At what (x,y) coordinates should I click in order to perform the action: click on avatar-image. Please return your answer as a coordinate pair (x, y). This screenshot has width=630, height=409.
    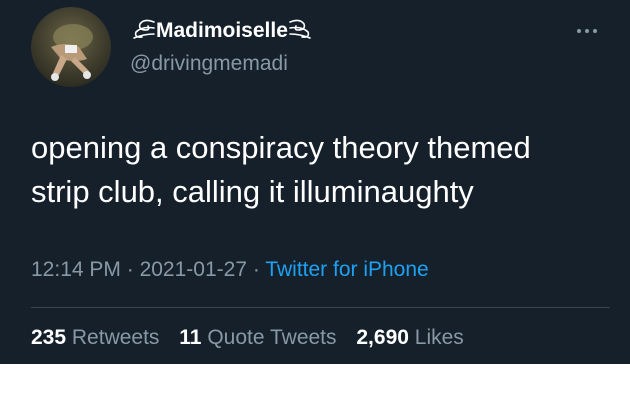
    Looking at the image, I should click on (71, 47).